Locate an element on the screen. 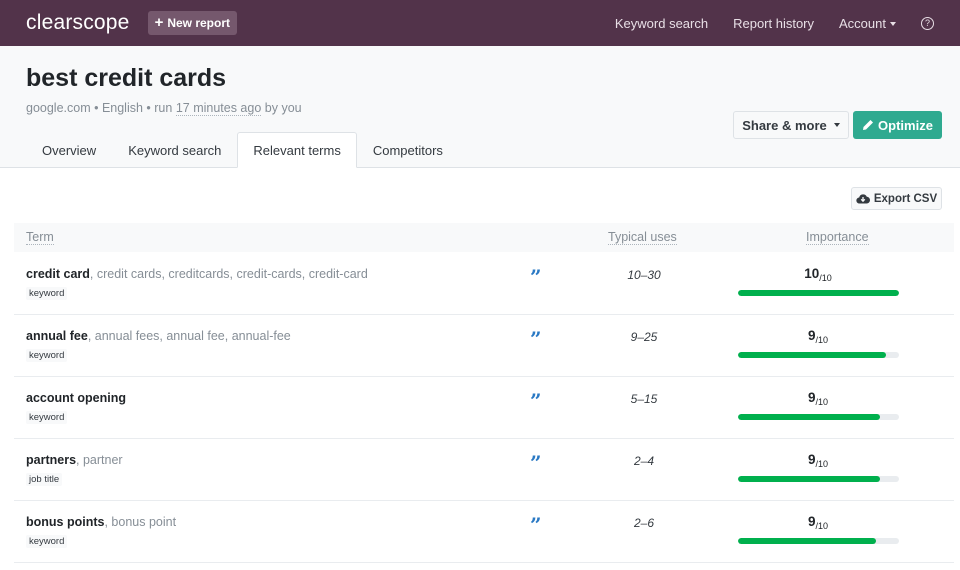 The height and width of the screenshot is (570, 960). table-header: Term Typical uses Importance is located at coordinates (484, 237).